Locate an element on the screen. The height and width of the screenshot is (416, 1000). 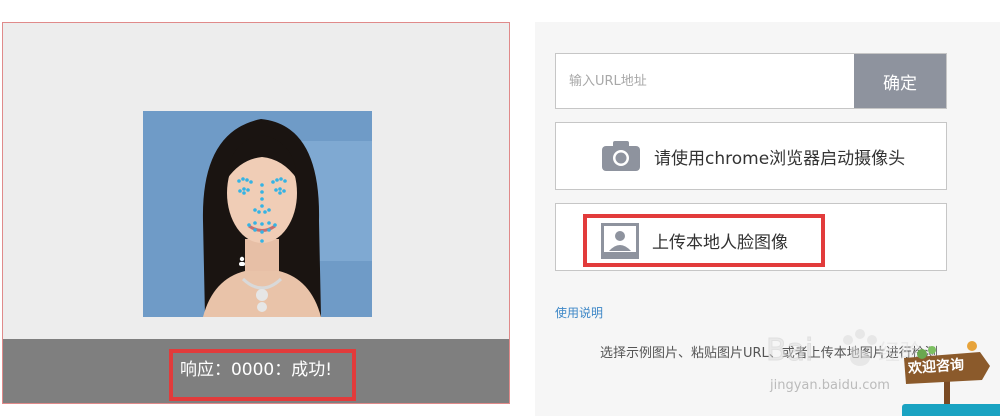
portrait-icon is located at coordinates (620, 240).